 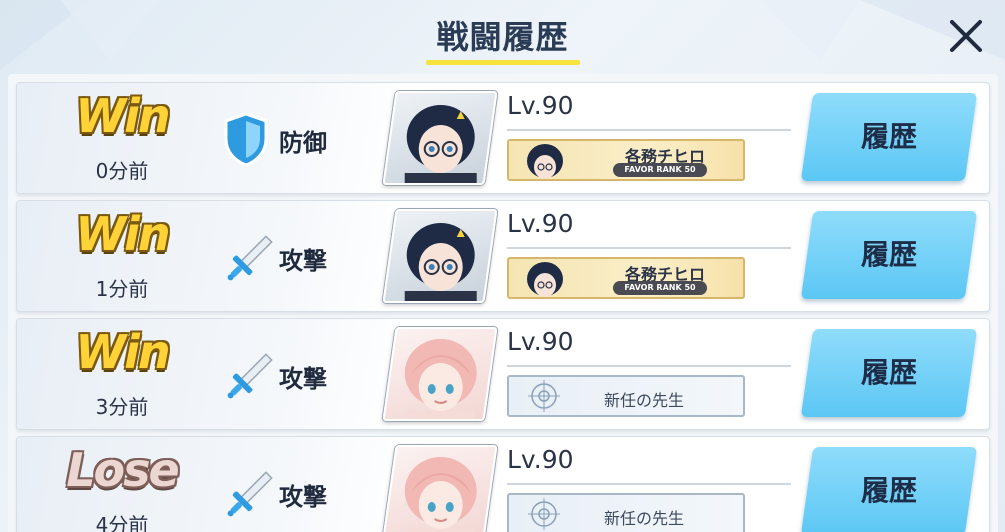 I want to click on time-ago: 0分前, so click(x=122, y=171).